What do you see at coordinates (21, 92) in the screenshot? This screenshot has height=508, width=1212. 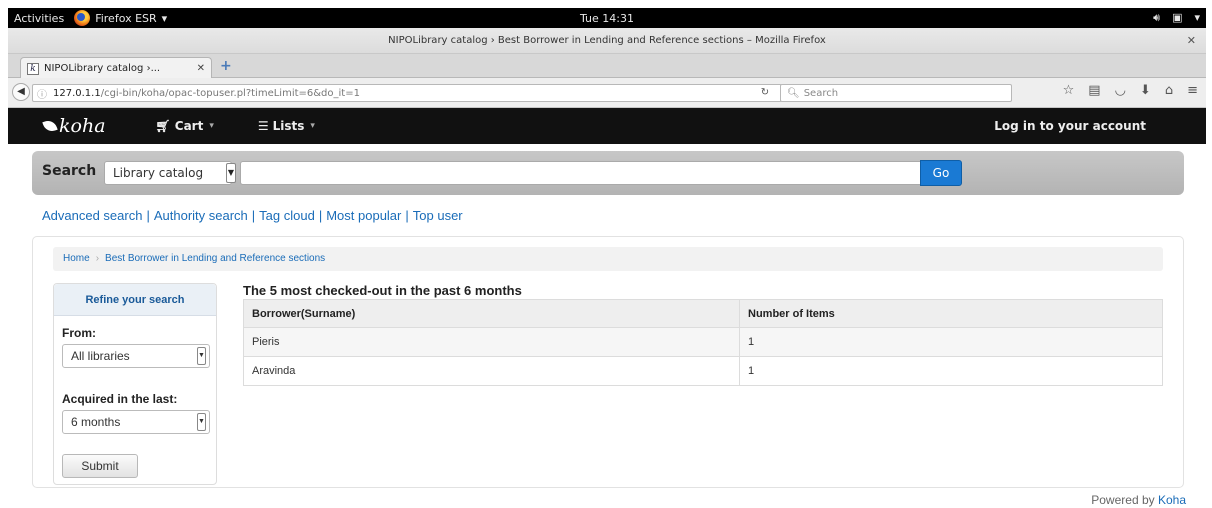 I see `back-button: ◀` at bounding box center [21, 92].